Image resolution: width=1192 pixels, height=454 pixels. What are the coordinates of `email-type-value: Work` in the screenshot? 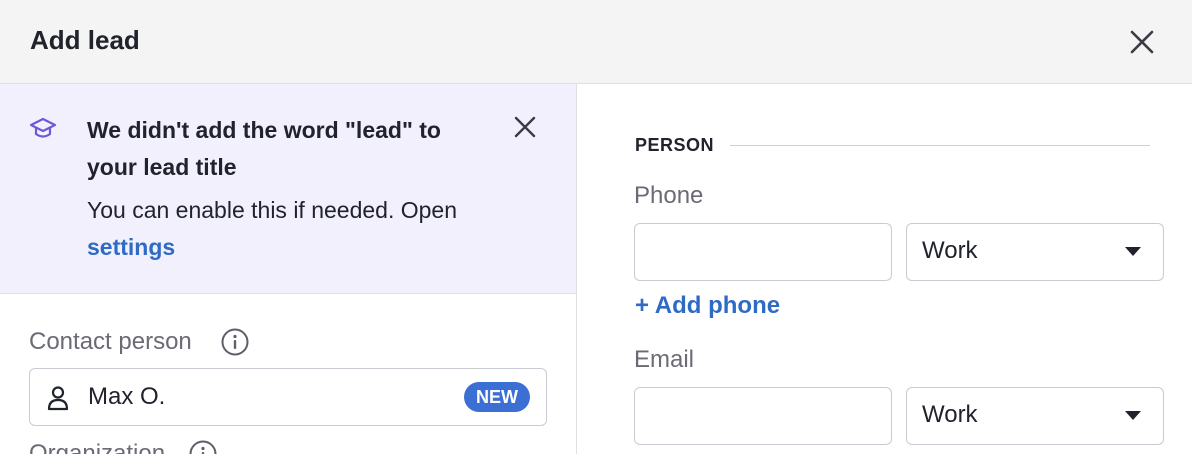 It's located at (950, 414).